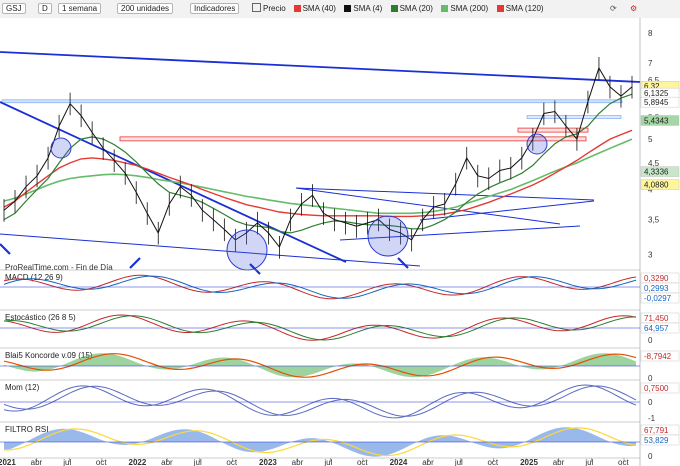 This screenshot has width=680, height=466. Describe the element at coordinates (656, 430) in the screenshot. I see `value-badge-label: 67,791` at that location.